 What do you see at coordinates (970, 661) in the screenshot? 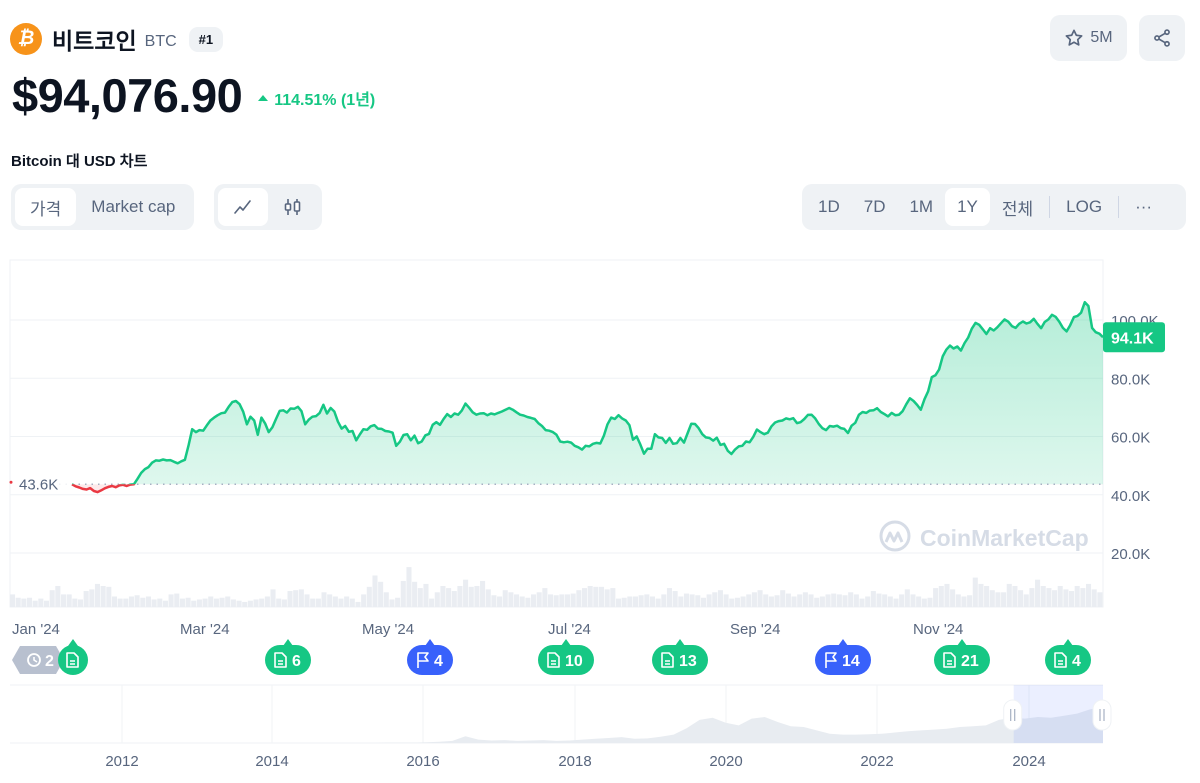
I see `event-count: 21` at bounding box center [970, 661].